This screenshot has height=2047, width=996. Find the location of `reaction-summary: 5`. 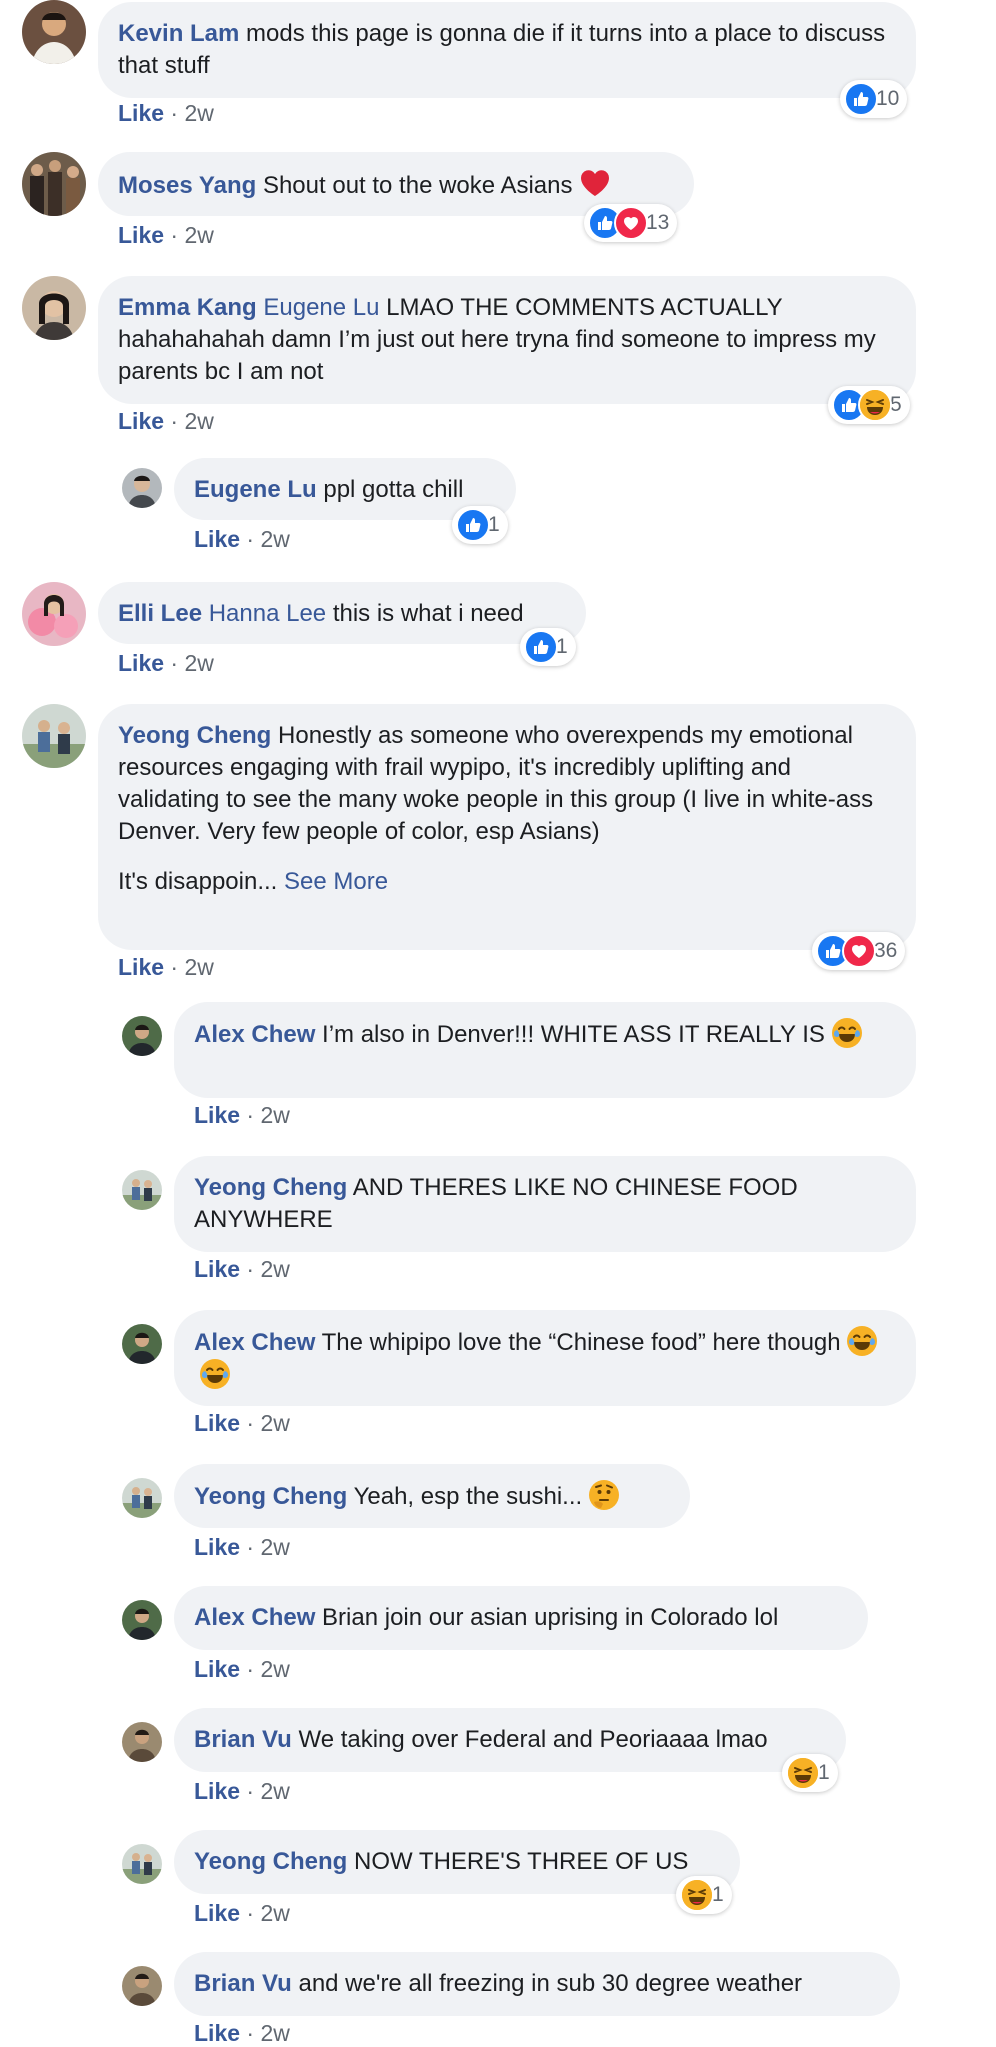

reaction-summary: 5 is located at coordinates (869, 405).